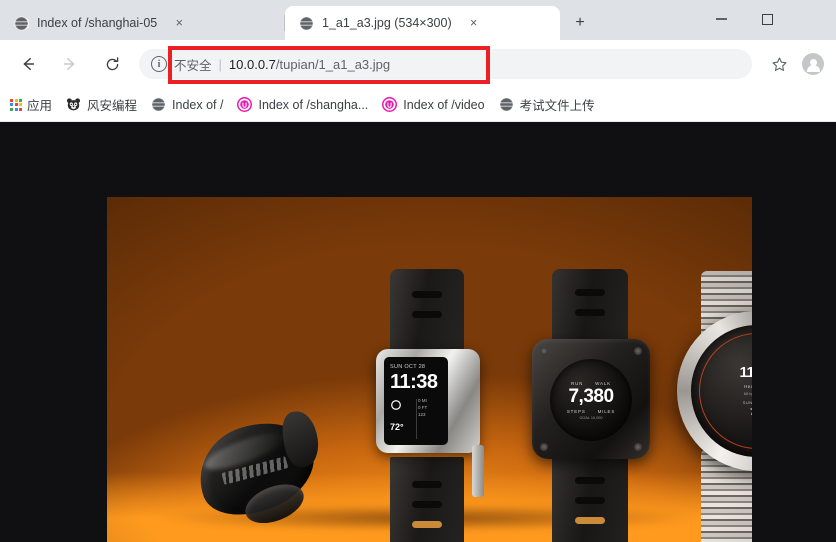  I want to click on bookmark-item-index-root: Index of /, so click(187, 104).